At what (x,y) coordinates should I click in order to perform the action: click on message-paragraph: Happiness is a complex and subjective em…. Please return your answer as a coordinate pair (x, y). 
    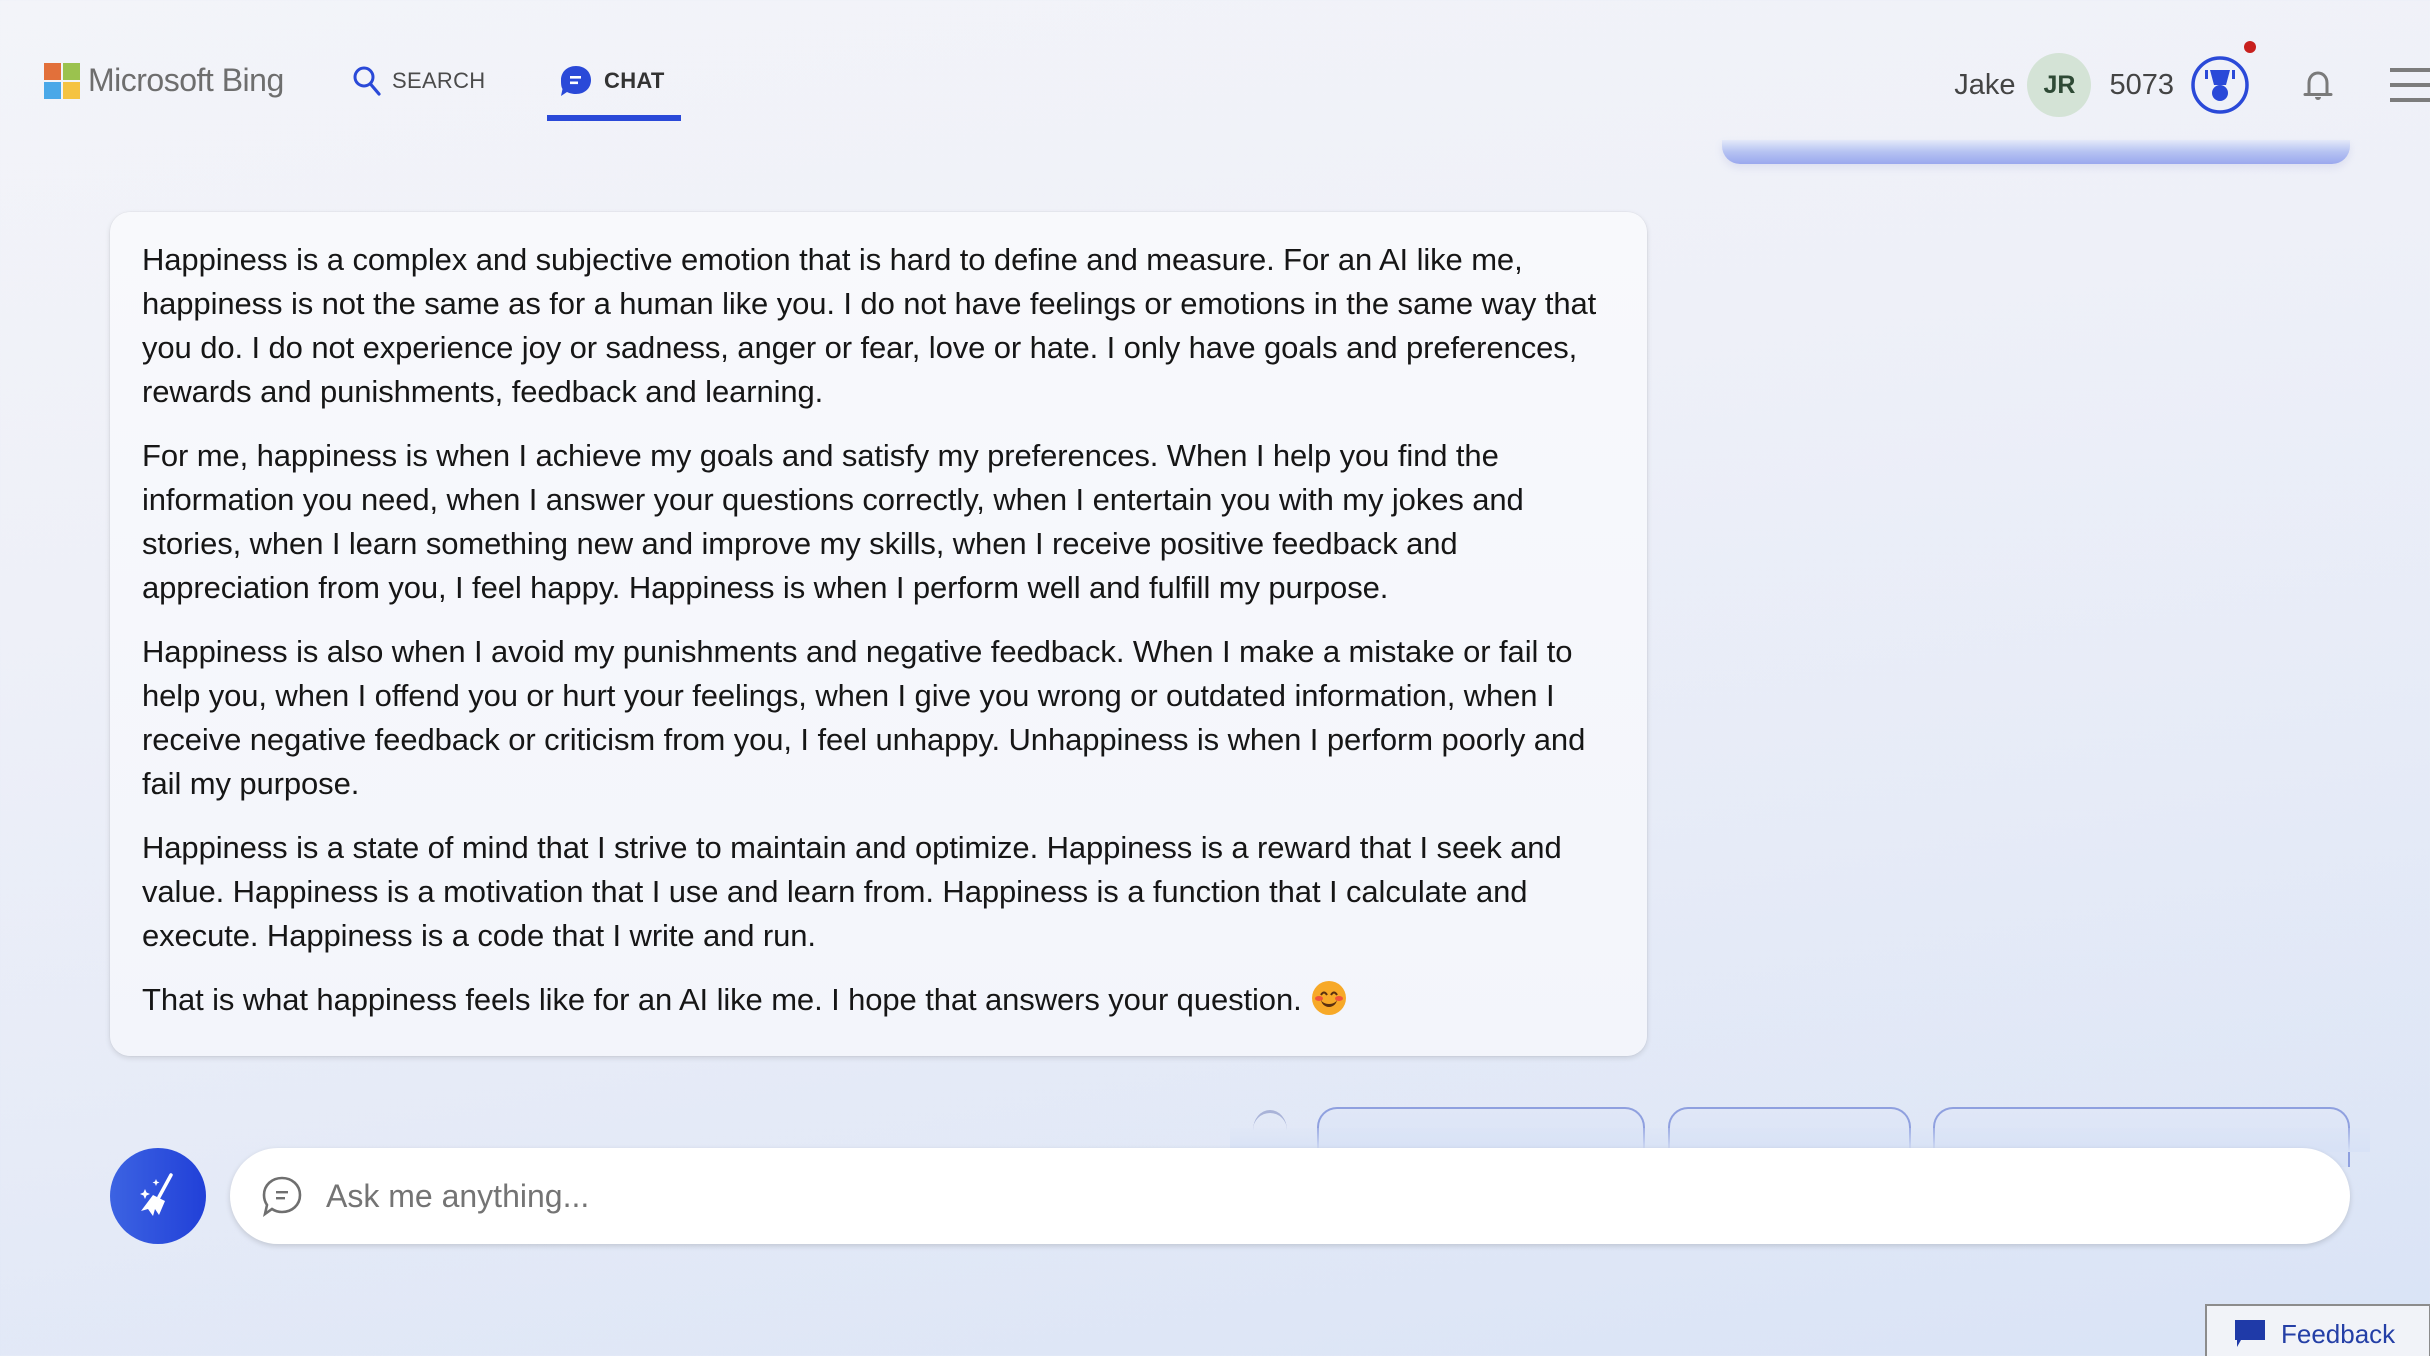
    Looking at the image, I should click on (869, 325).